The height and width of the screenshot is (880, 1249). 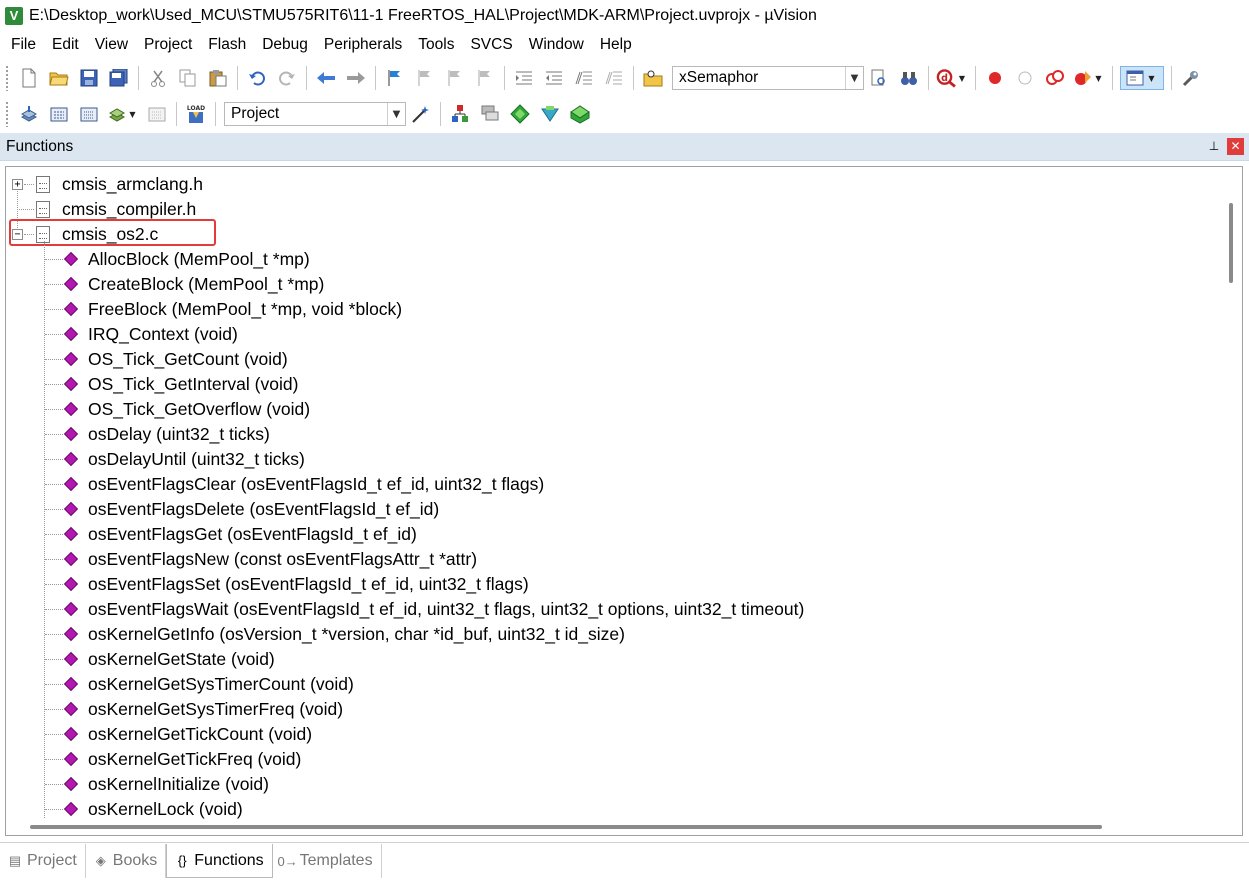 I want to click on navigate-forward-button, so click(x=356, y=78).